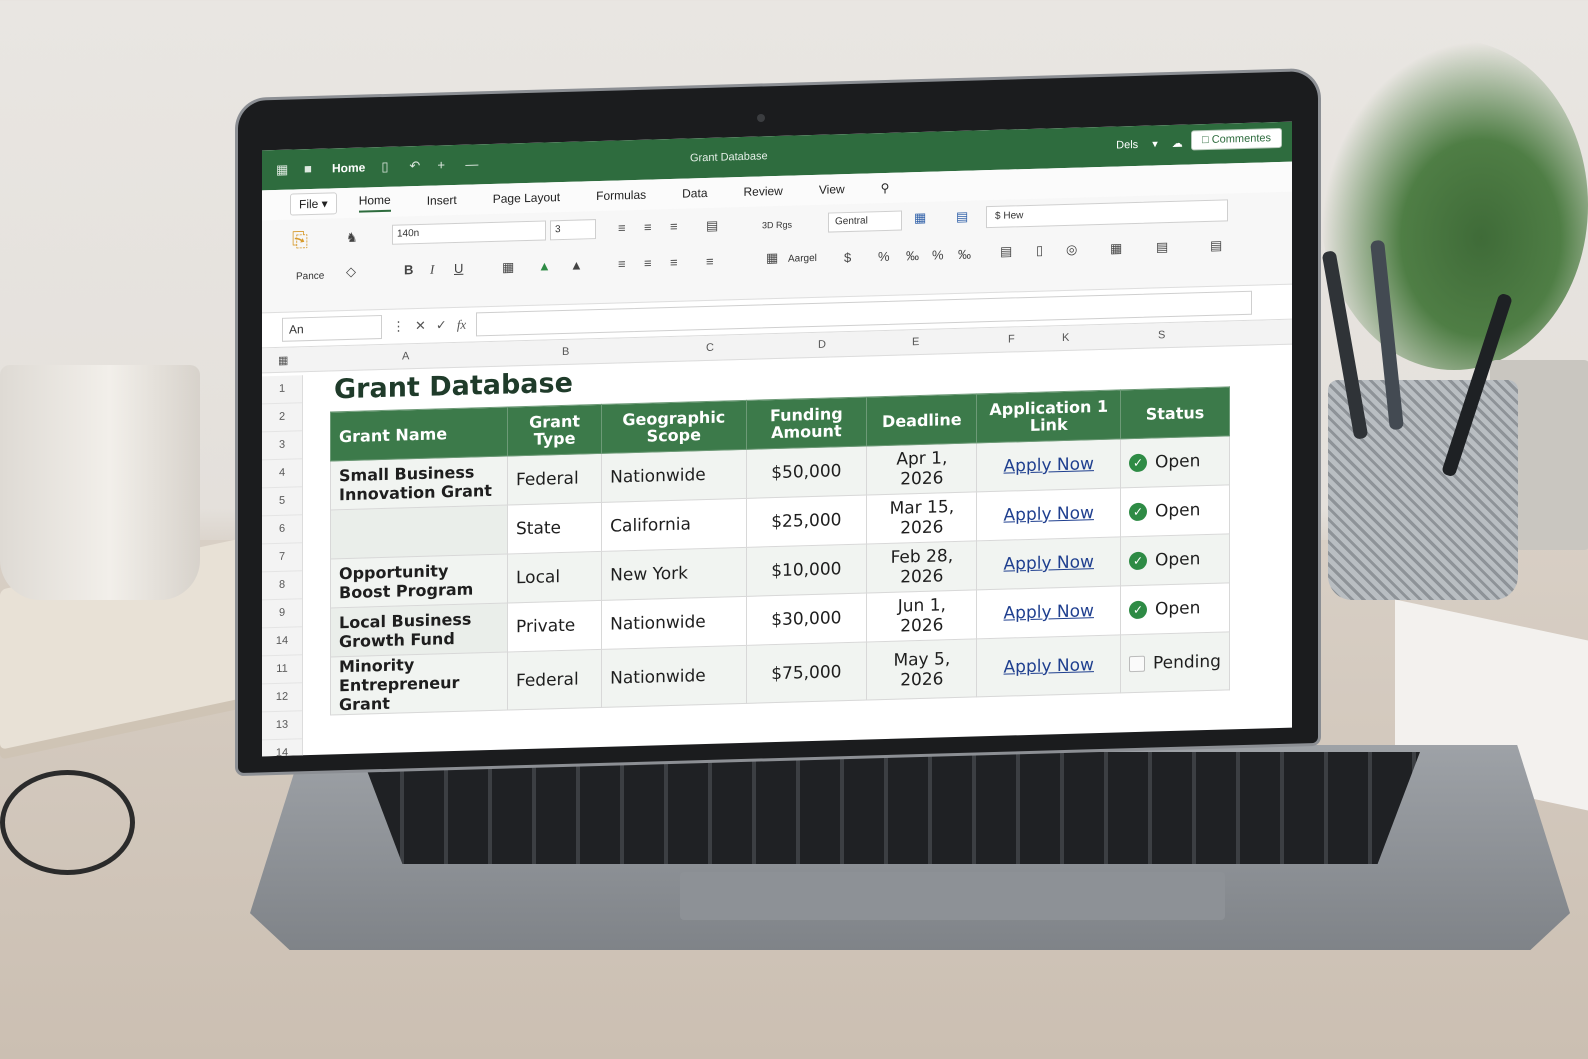  What do you see at coordinates (673, 525) in the screenshot?
I see `scope-cell: California` at bounding box center [673, 525].